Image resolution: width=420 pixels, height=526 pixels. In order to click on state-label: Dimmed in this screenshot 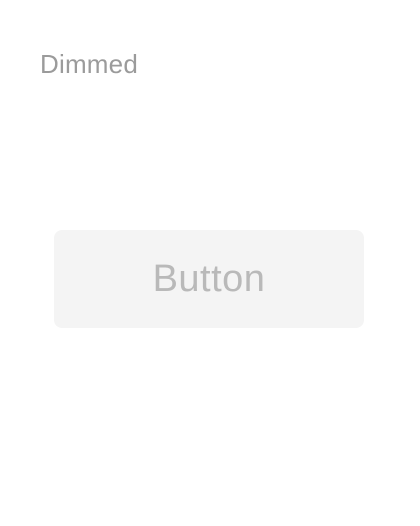, I will do `click(89, 64)`.